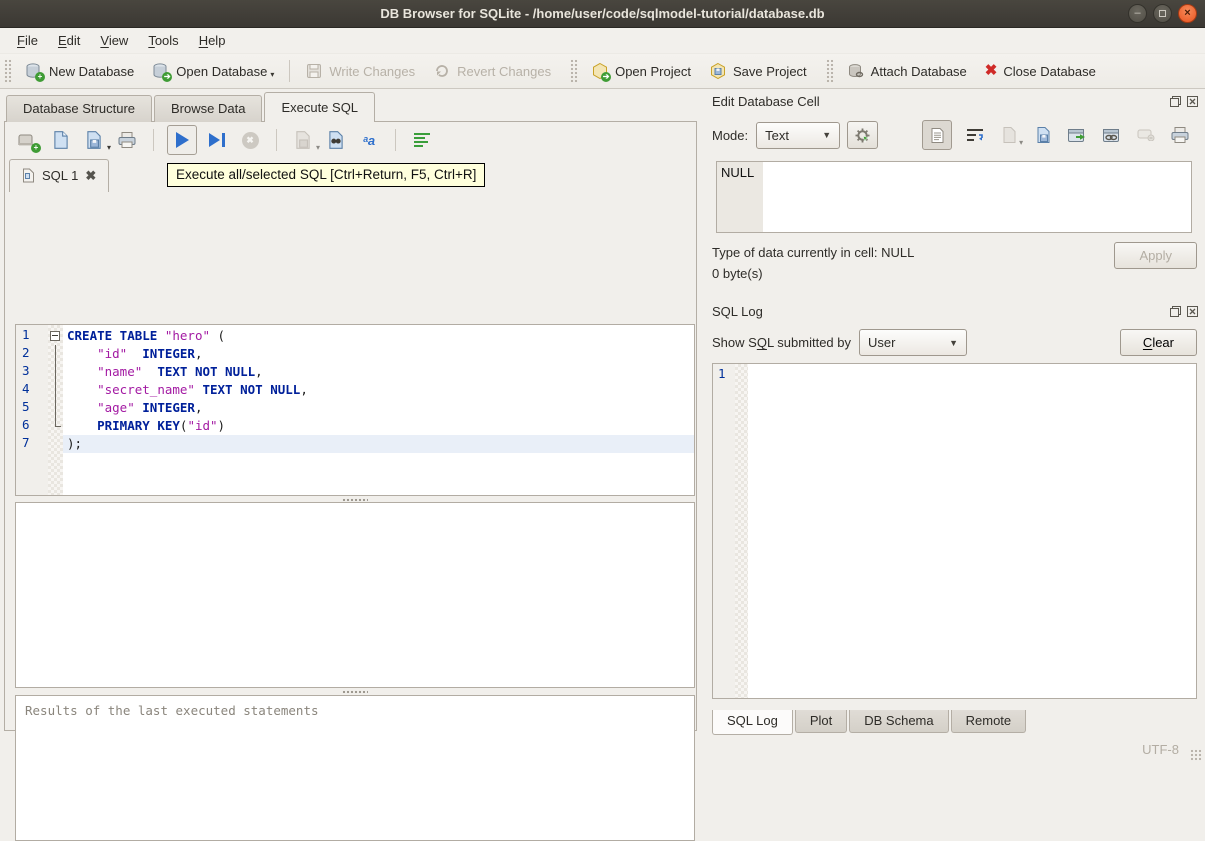 The height and width of the screenshot is (841, 1205). Describe the element at coordinates (1196, 755) in the screenshot. I see `resize-grip` at that location.